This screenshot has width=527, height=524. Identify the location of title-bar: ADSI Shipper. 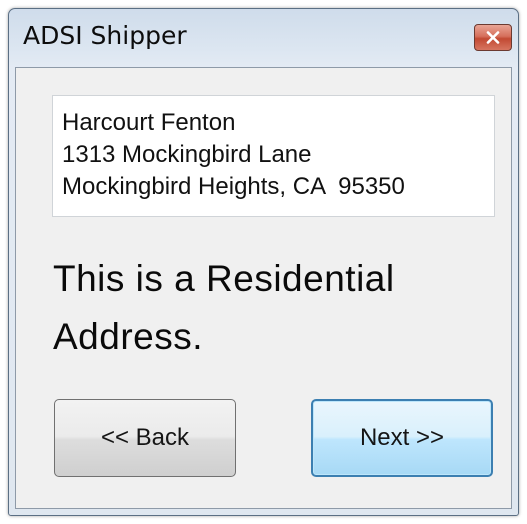
(263, 37).